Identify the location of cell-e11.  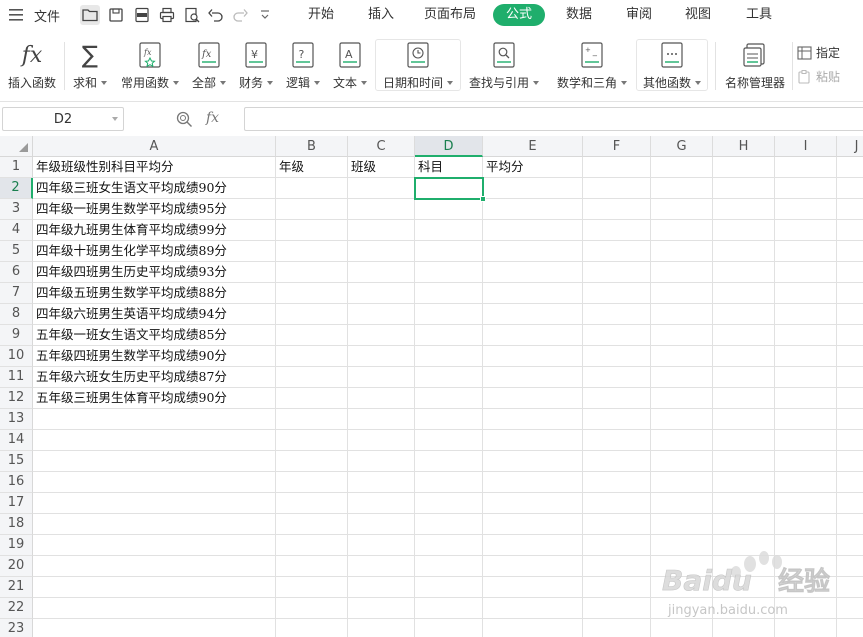
(533, 377).